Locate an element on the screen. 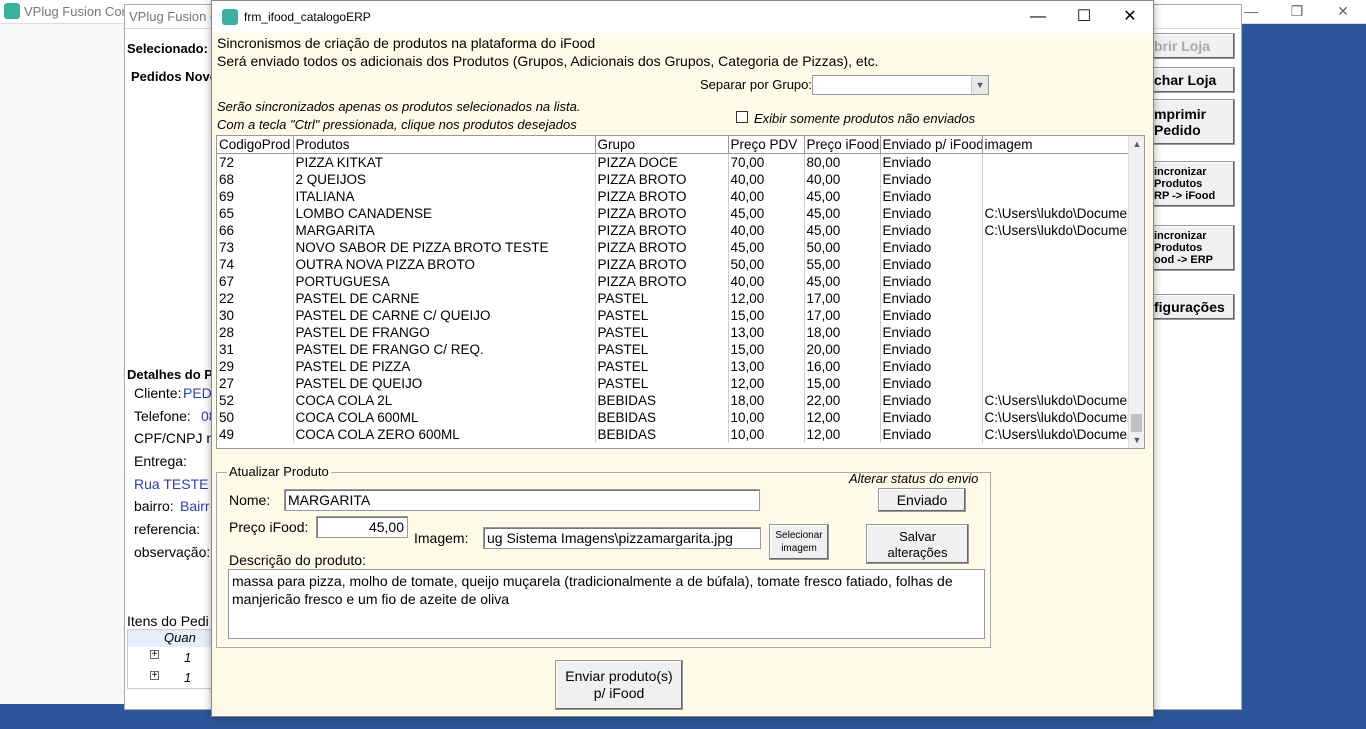 This screenshot has height=729, width=1366. sync-erp-to-ifood-button: incronizar Produtos RP -> iFood is located at coordinates (1193, 184).